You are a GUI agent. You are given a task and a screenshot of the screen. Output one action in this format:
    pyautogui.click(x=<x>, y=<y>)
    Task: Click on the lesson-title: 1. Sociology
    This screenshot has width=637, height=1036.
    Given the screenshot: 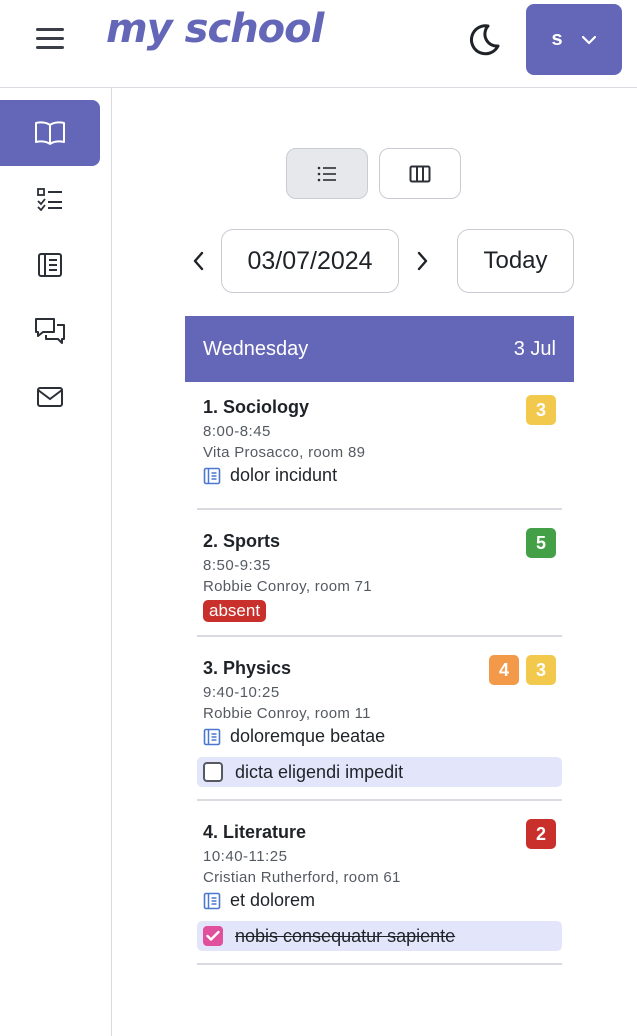 What is the action you would take?
    pyautogui.click(x=256, y=407)
    